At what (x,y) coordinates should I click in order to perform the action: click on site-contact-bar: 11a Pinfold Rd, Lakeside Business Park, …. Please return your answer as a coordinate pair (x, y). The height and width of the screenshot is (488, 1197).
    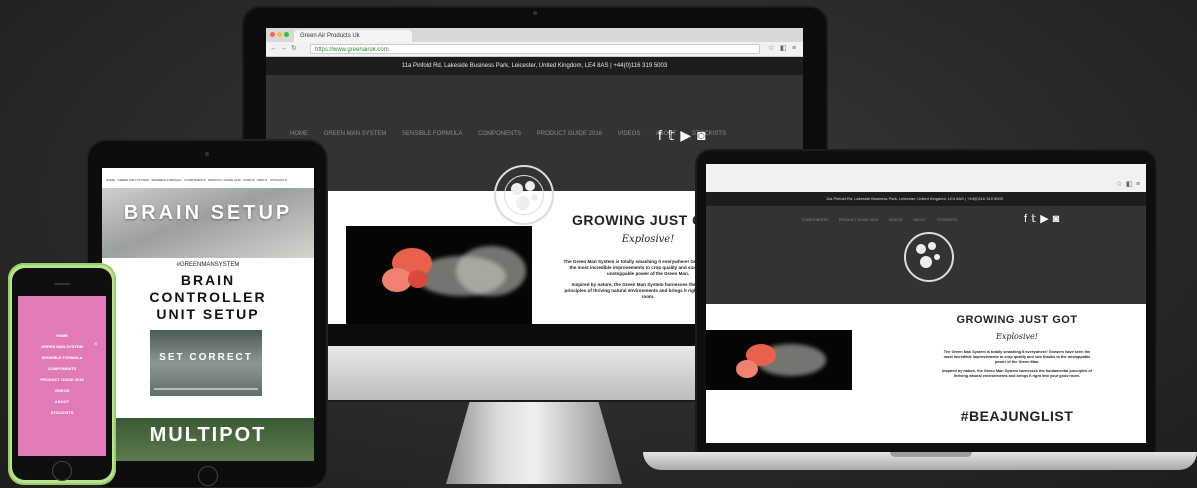
    Looking at the image, I should click on (534, 66).